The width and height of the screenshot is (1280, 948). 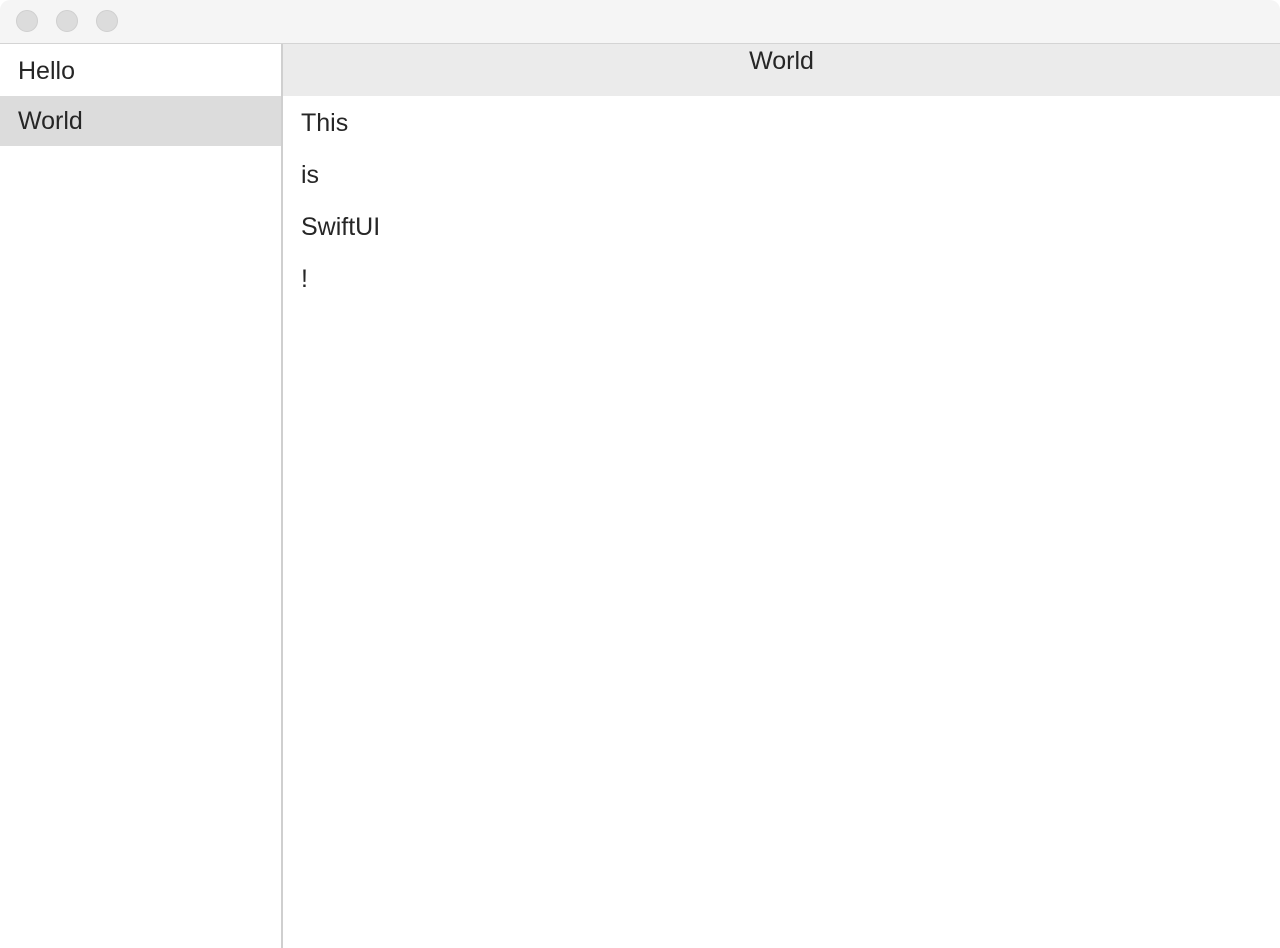 I want to click on list-item: !, so click(x=304, y=279).